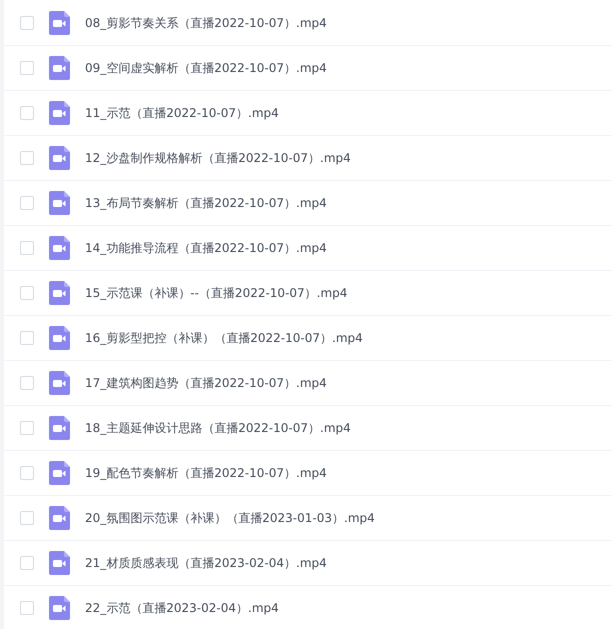  I want to click on file-name: 08_剪影节奏关系（直播2022-10-07）.mp4, so click(206, 23).